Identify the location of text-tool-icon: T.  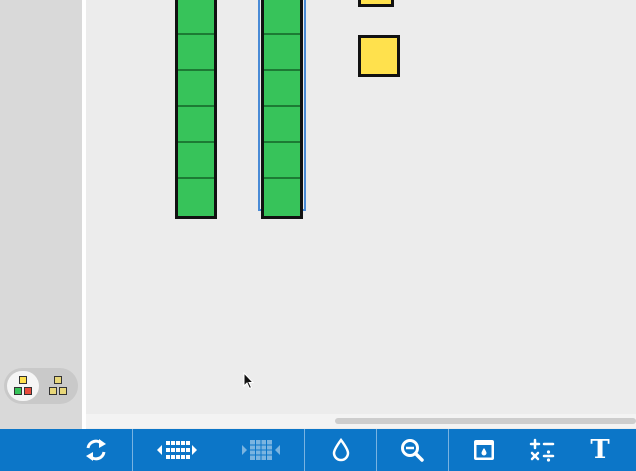
(600, 450).